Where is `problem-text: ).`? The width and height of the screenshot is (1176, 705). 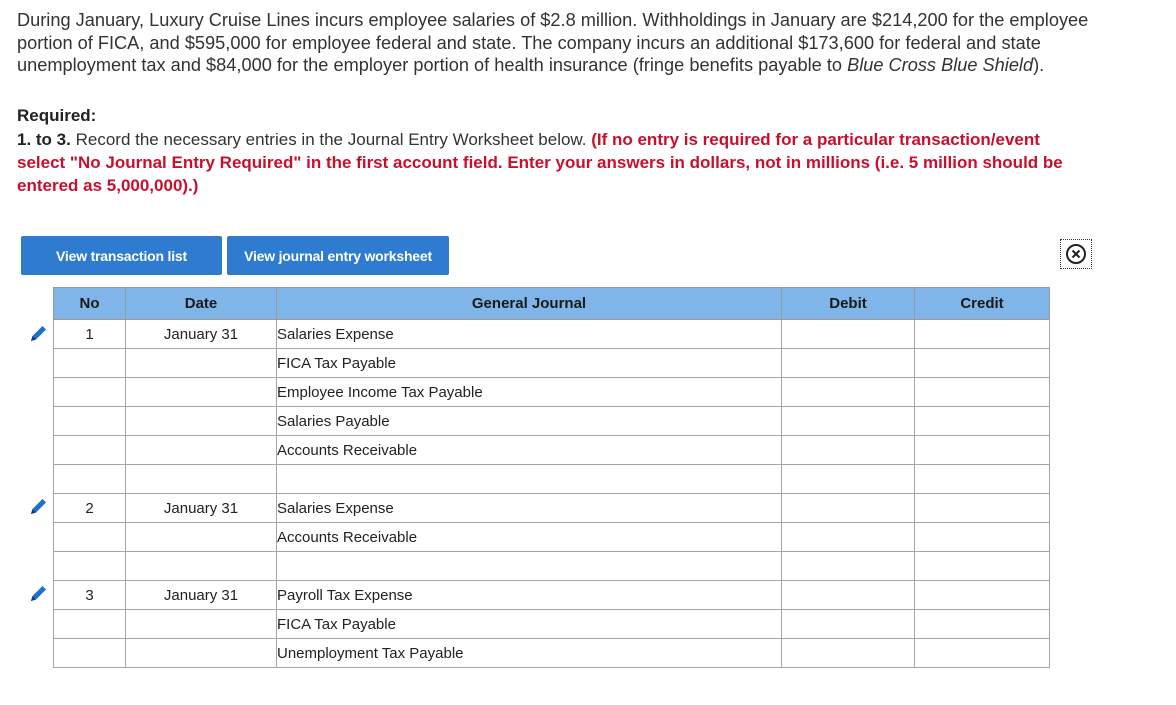 problem-text: ). is located at coordinates (1039, 65).